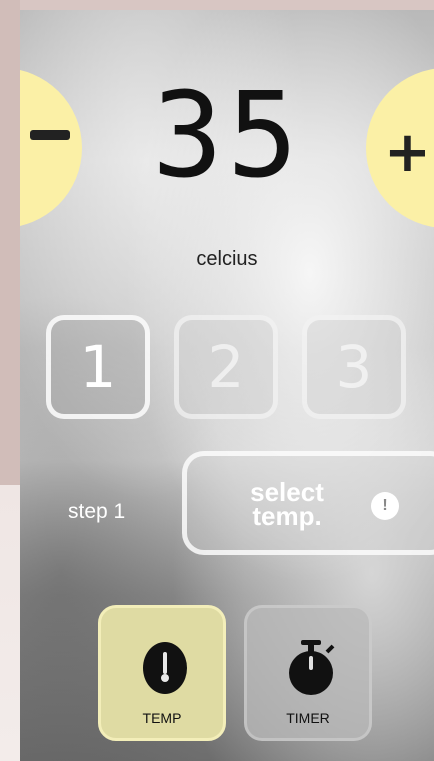 This screenshot has height=761, width=434. I want to click on step-2-button: 2, so click(226, 367).